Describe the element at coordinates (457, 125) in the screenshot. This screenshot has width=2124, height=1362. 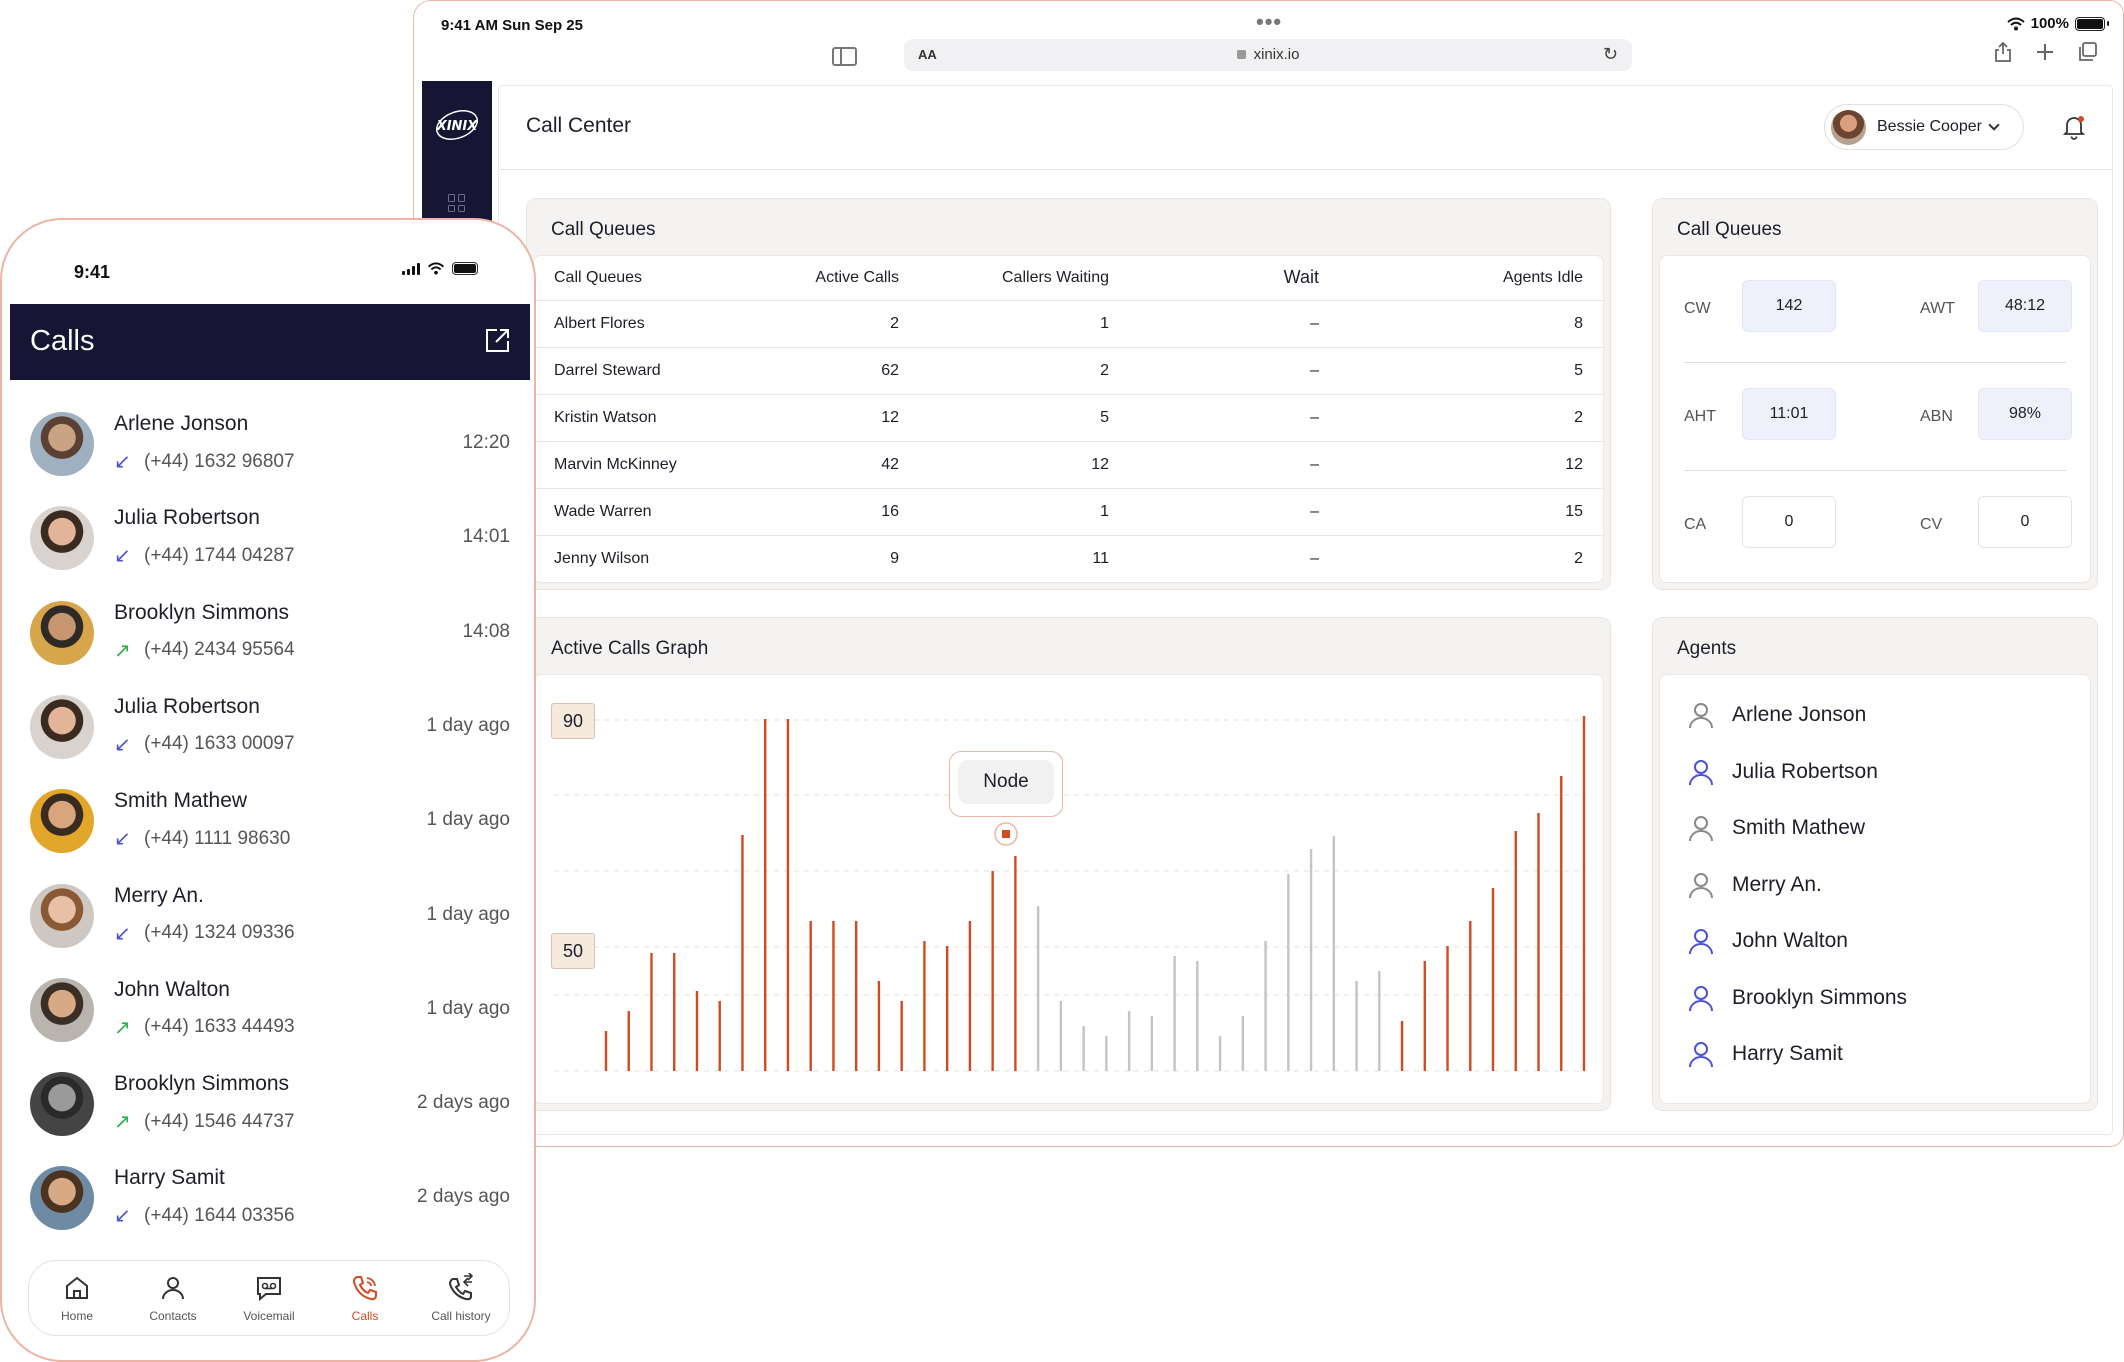
I see `xinix-logo: XINIX` at that location.